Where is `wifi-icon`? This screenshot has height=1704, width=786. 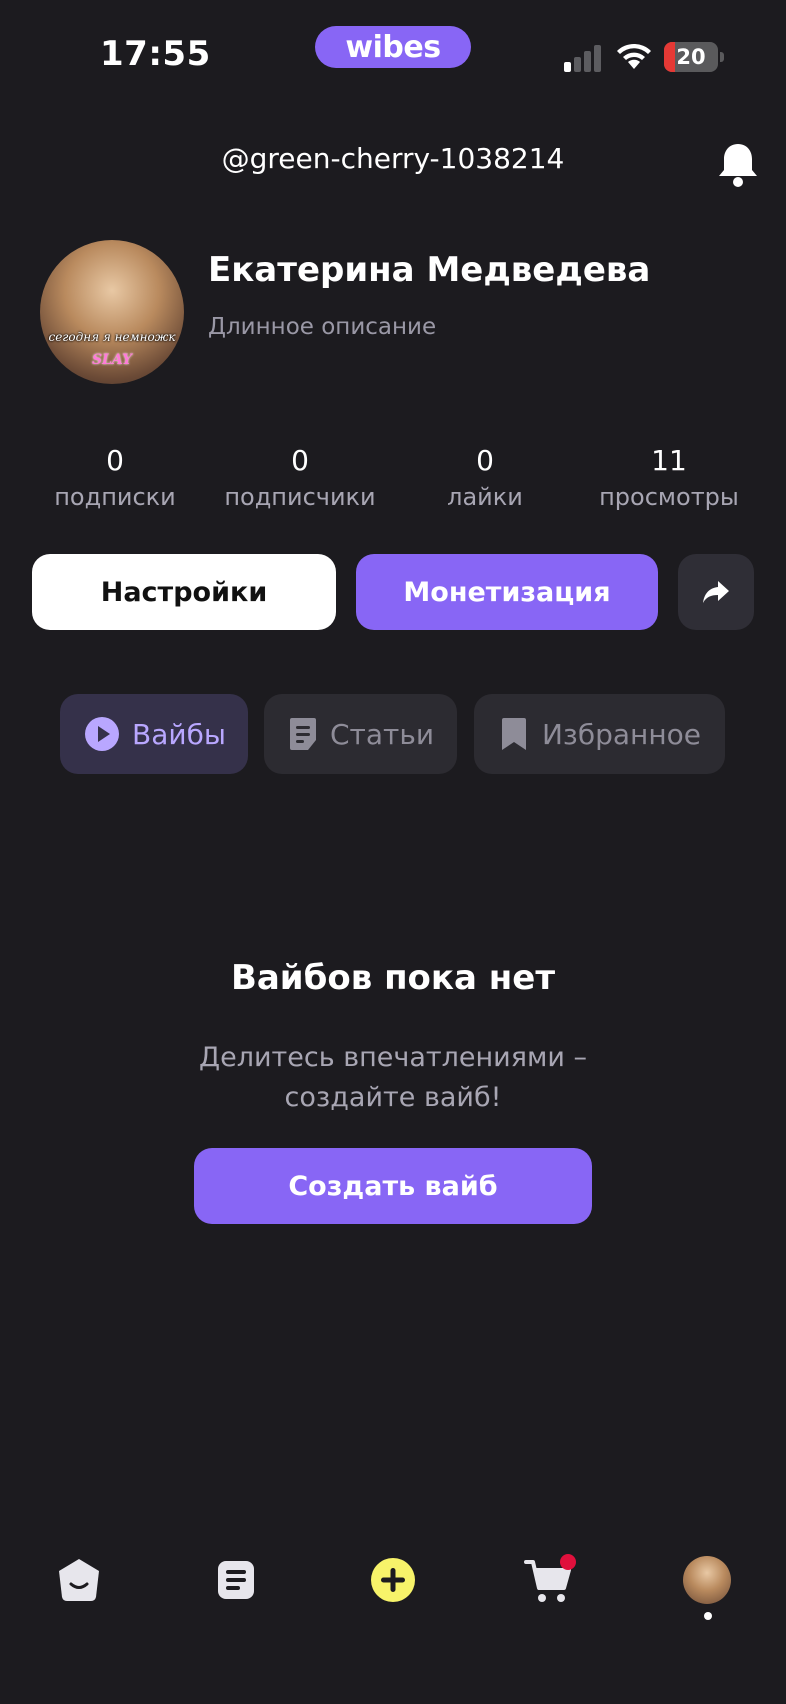
wifi-icon is located at coordinates (634, 56).